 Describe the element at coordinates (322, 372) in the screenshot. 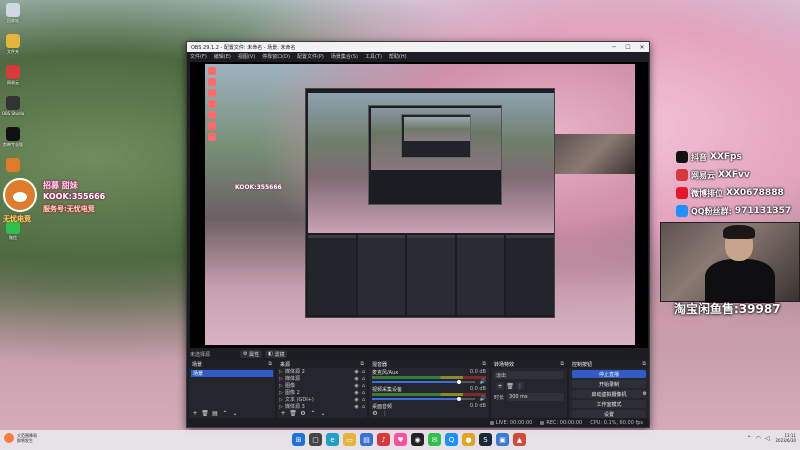

I see `source-item: ▷ 媒体源 2 ◉ ⌂` at that location.